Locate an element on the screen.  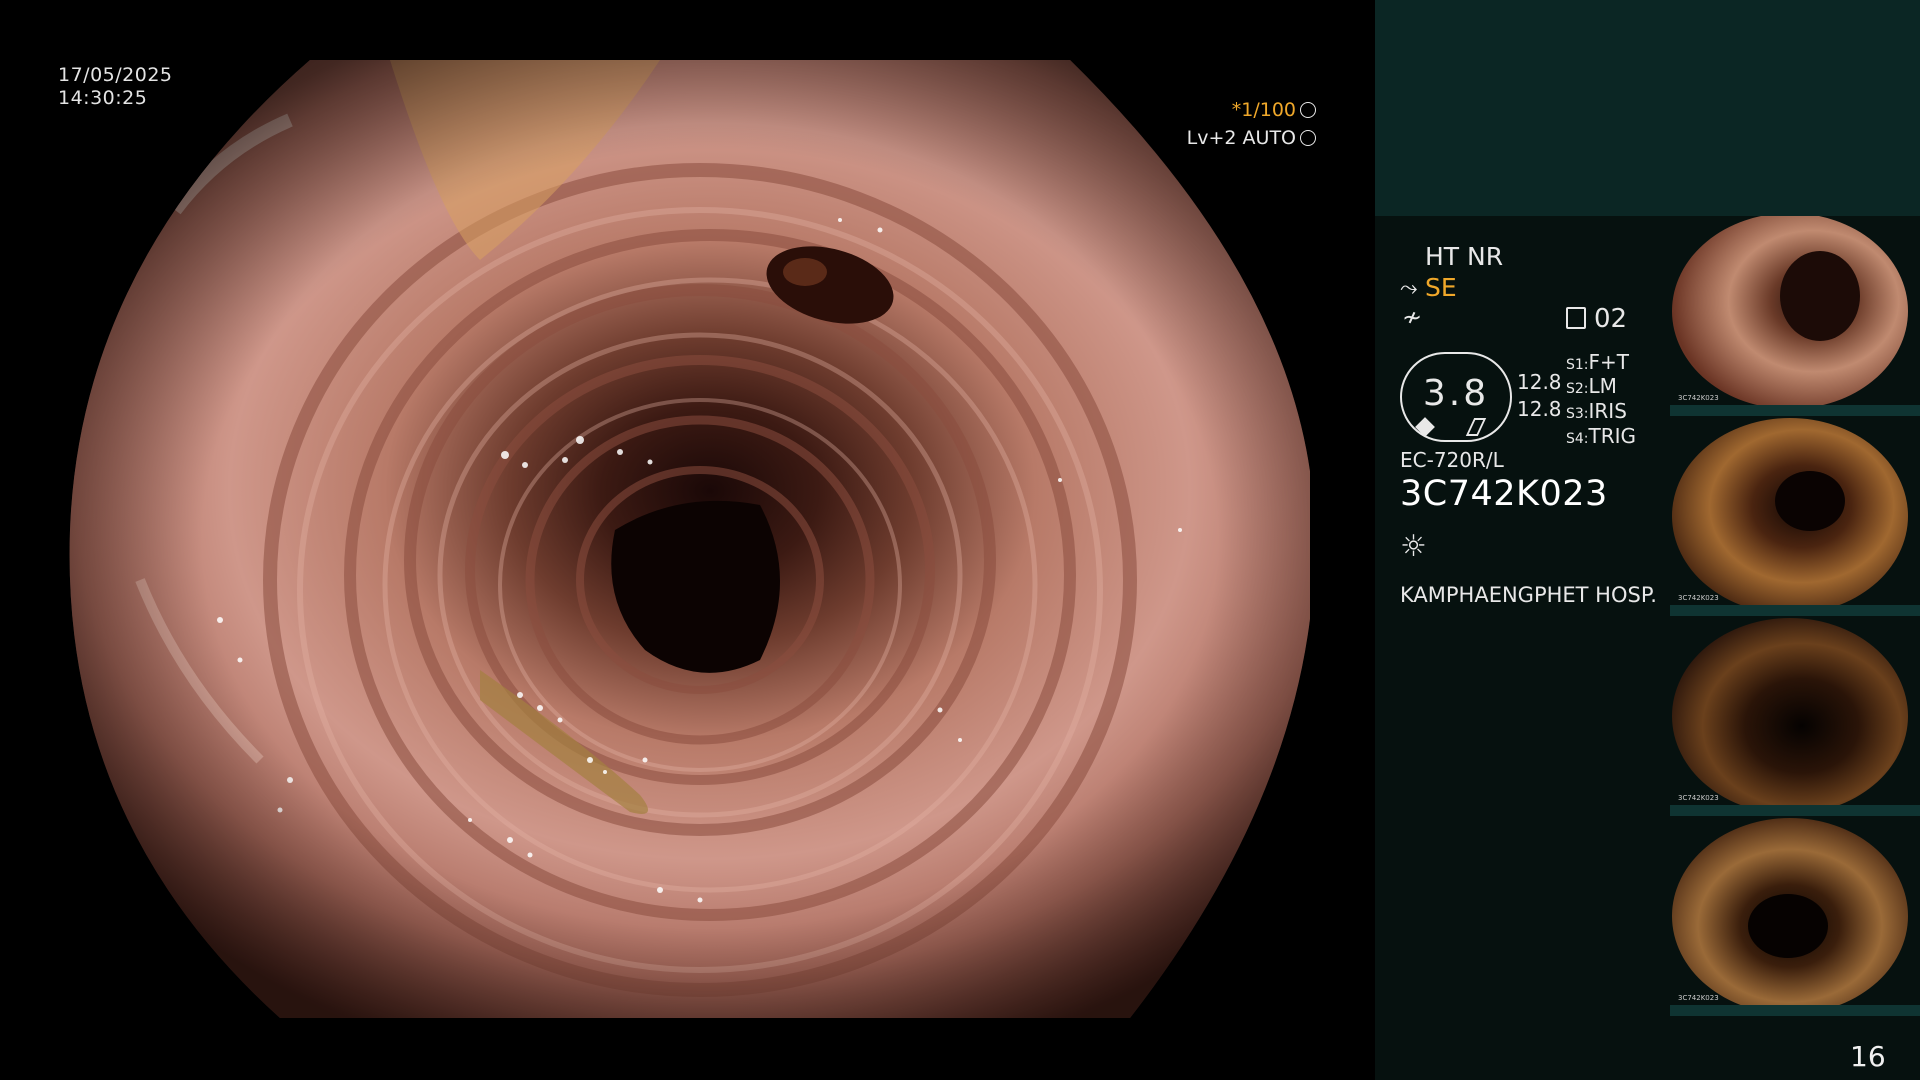
switch-value: LM is located at coordinates (1602, 386).